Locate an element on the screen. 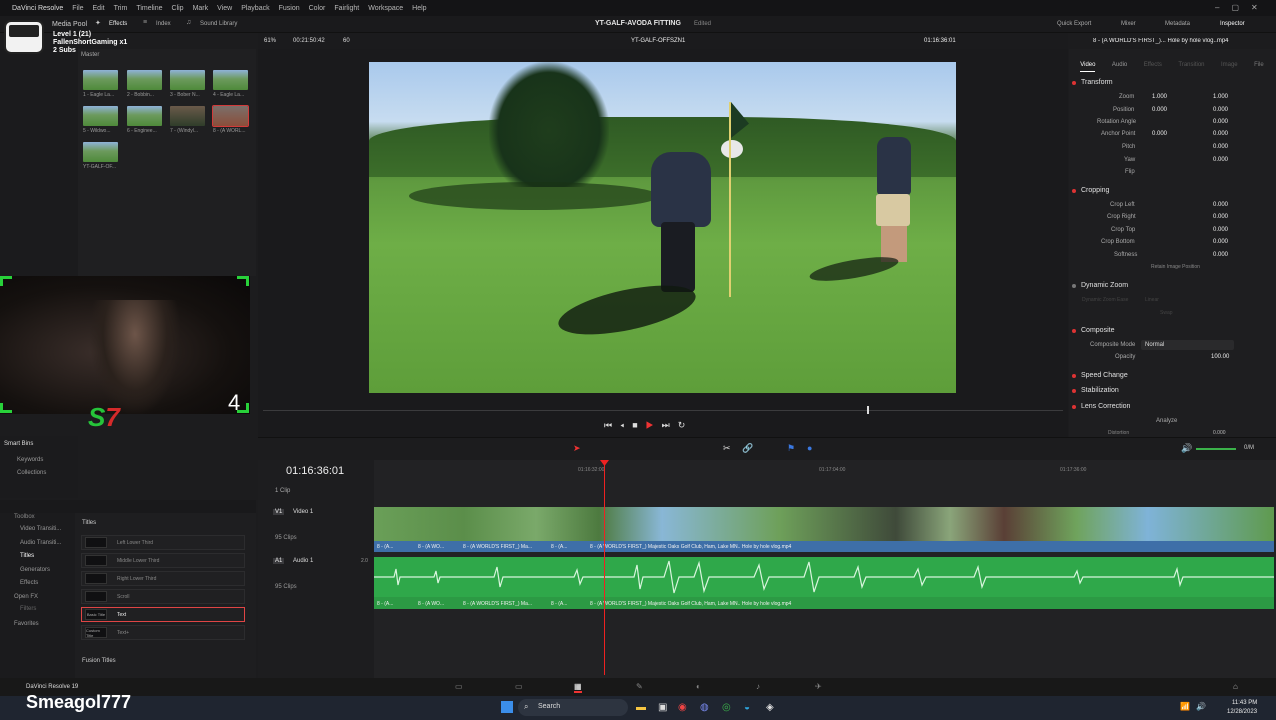 Image resolution: width=1276 pixels, height=720 pixels. maximize-icon: ▢ is located at coordinates (1241, 7).